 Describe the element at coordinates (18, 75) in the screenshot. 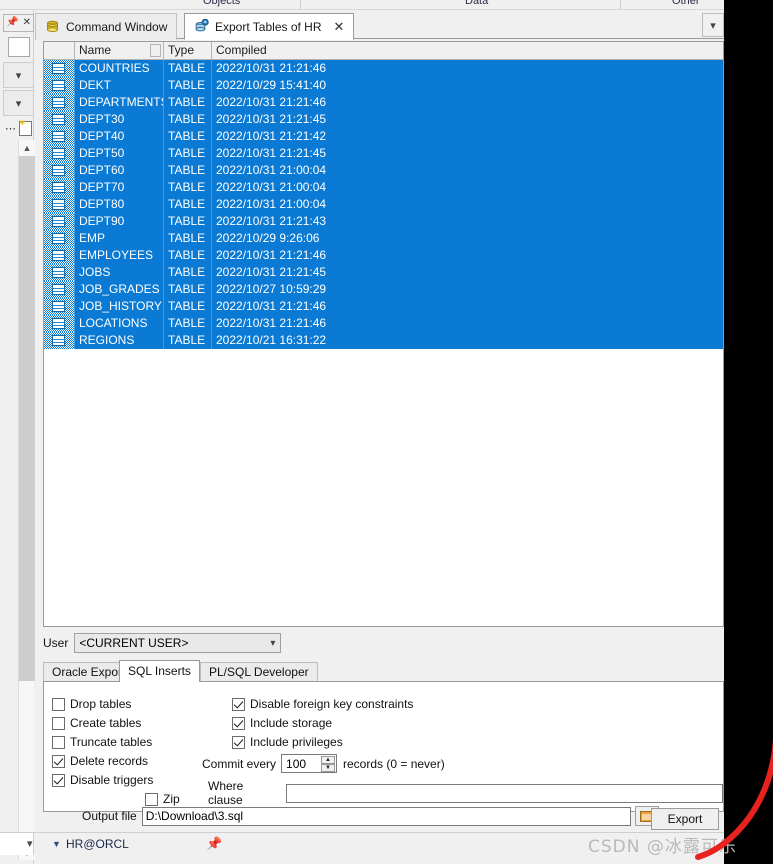

I see `dock-section-collapse-1: ▾` at that location.